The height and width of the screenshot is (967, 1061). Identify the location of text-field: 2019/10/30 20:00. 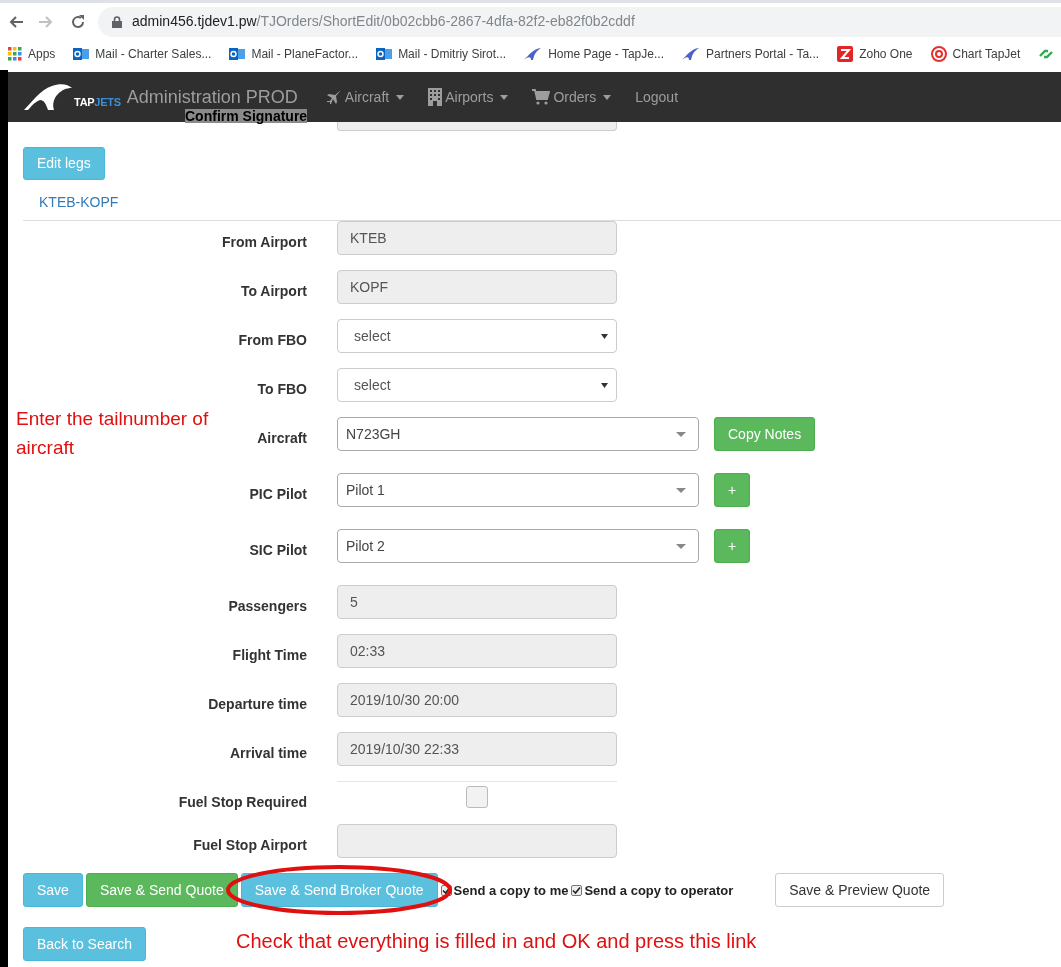
(477, 700).